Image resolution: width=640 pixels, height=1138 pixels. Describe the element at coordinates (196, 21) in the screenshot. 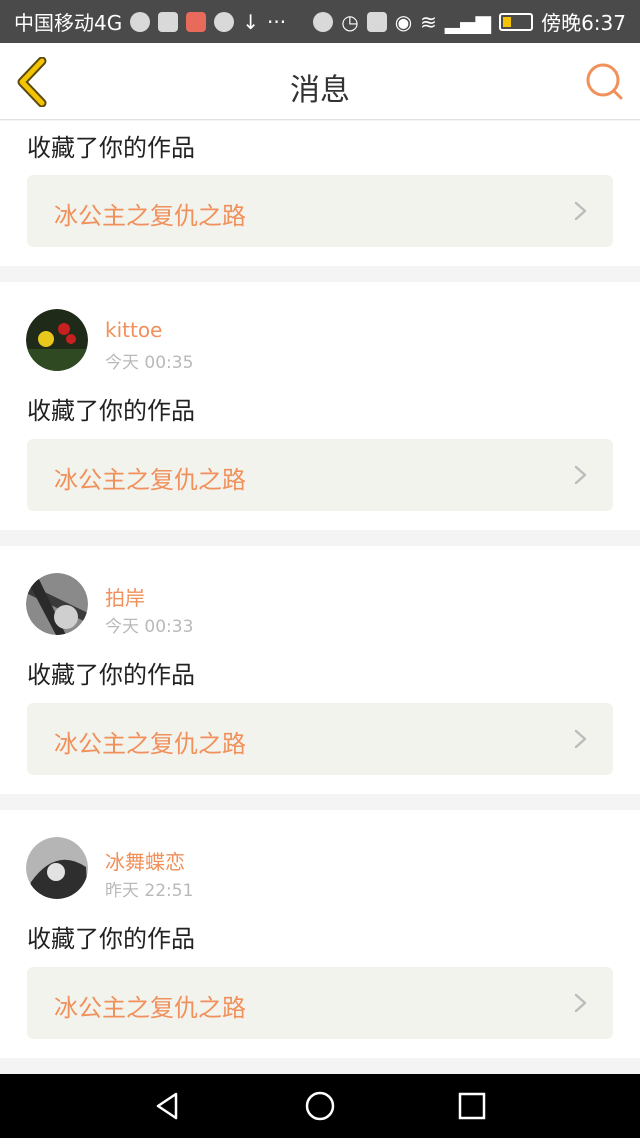

I see `app-notification-icon` at that location.